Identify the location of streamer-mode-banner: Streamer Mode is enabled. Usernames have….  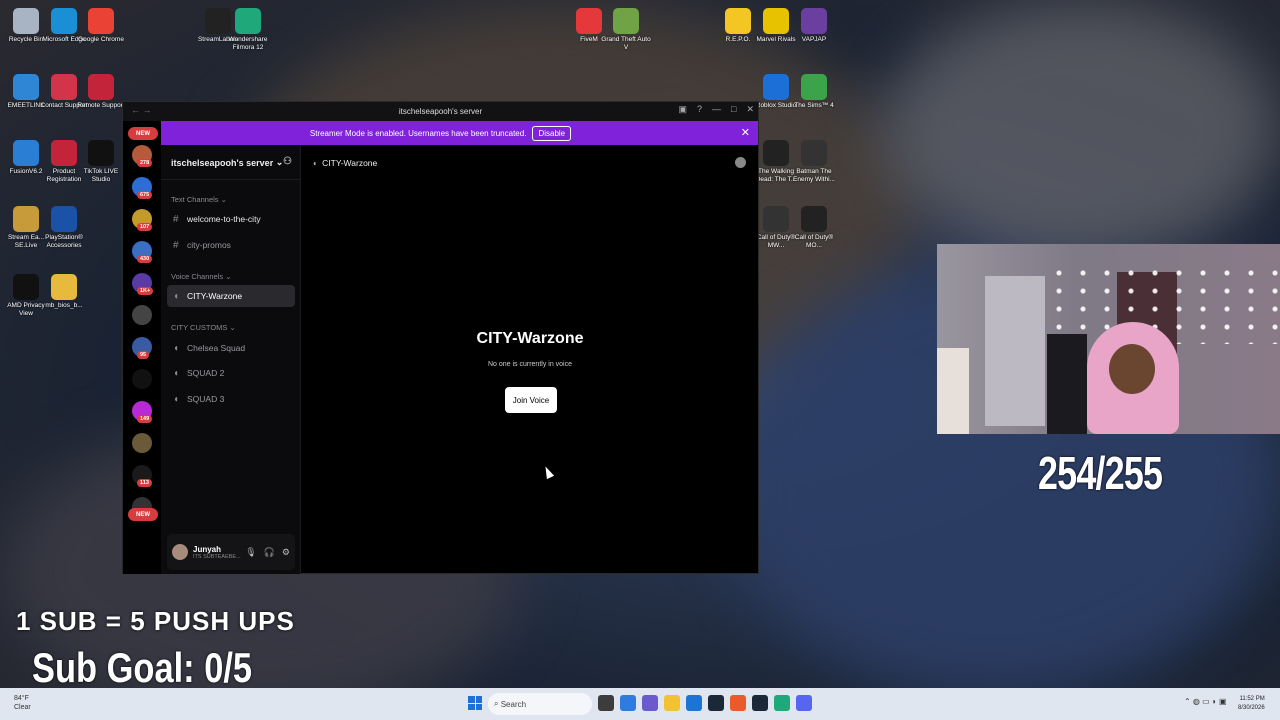
(440, 133).